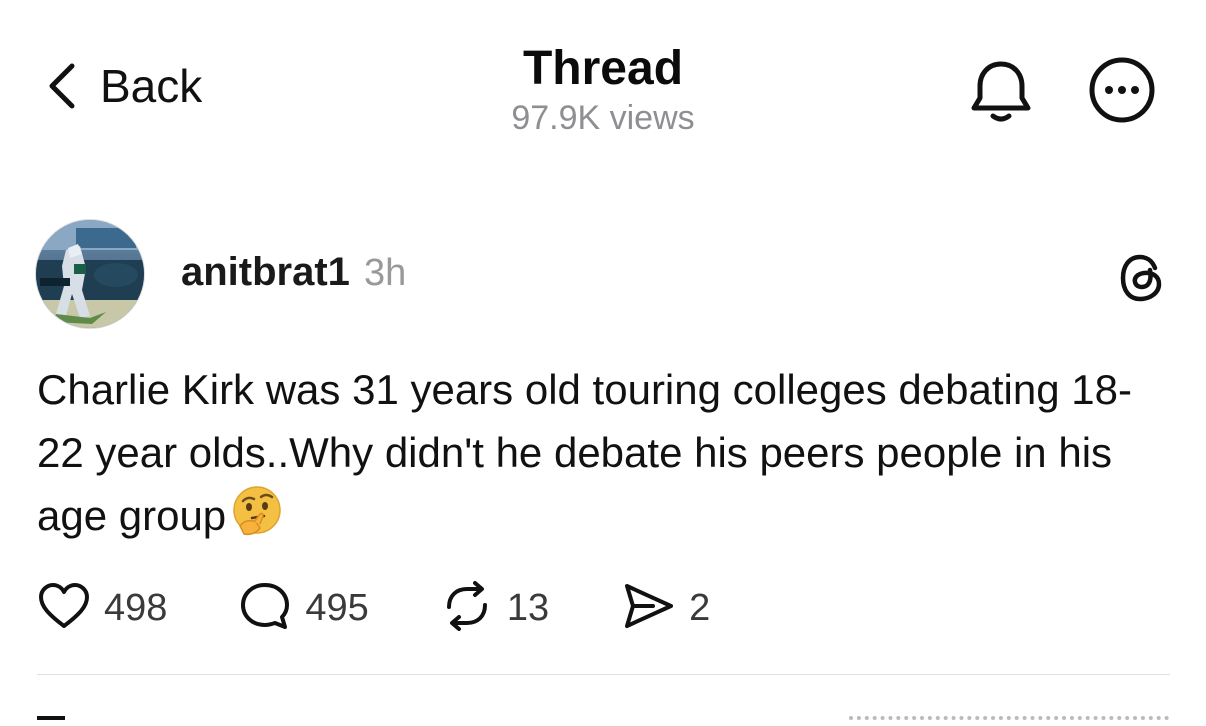  Describe the element at coordinates (265, 608) in the screenshot. I see `comment-icon` at that location.